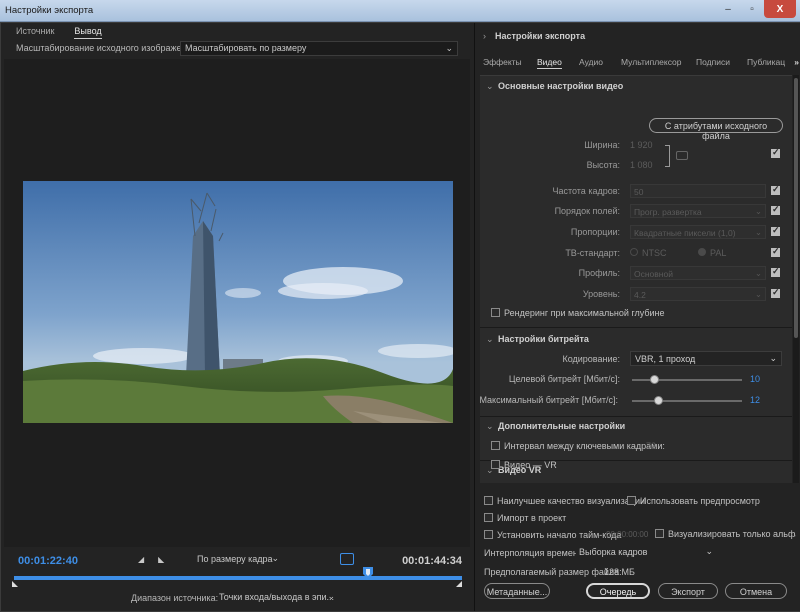 This screenshot has width=800, height=612. Describe the element at coordinates (775, 209) in the screenshot. I see `field-order-match-checkbox` at that location.